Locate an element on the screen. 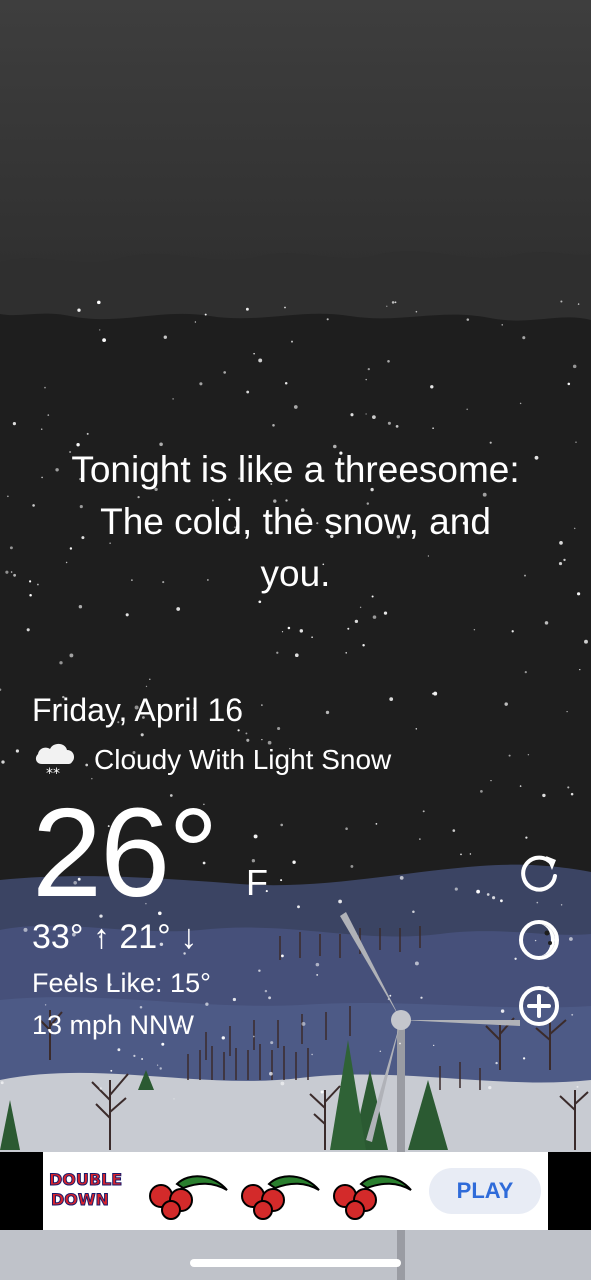 This screenshot has height=1280, width=591. high-low-temperatures: 33° ↑ 21° ↓ is located at coordinates (114, 937).